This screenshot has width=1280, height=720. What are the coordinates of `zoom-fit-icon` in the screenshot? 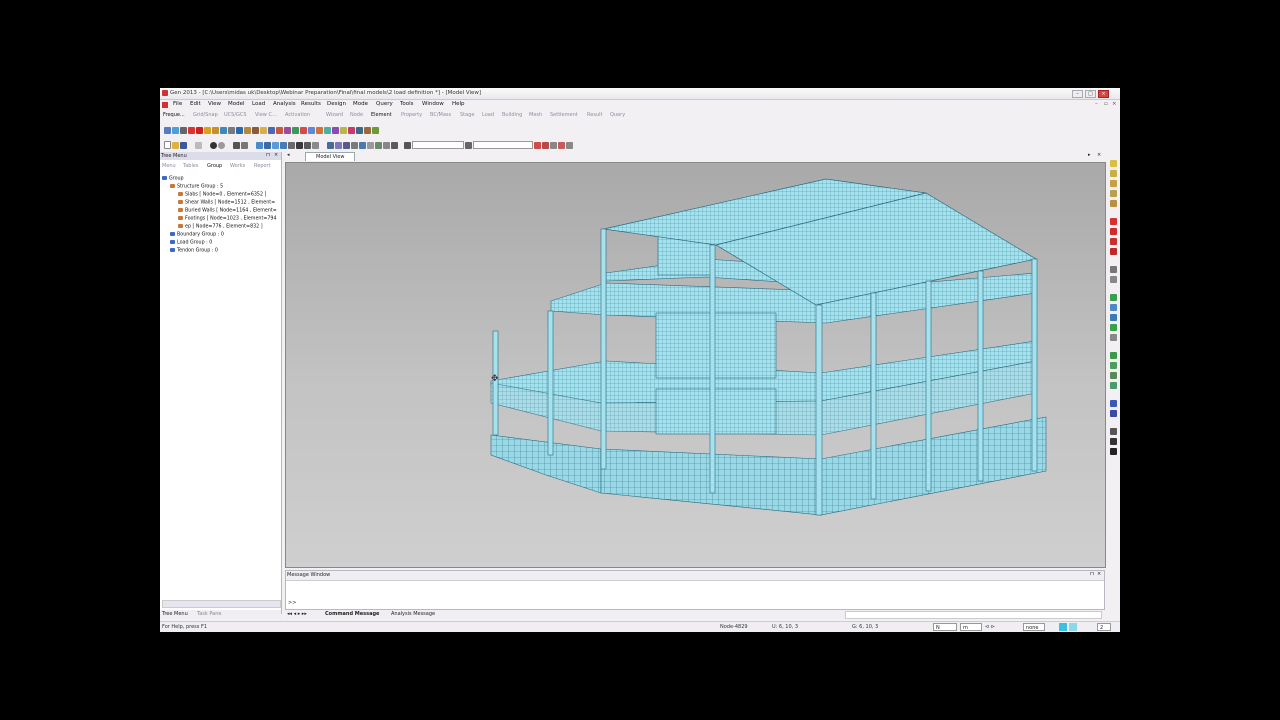 It's located at (259, 145).